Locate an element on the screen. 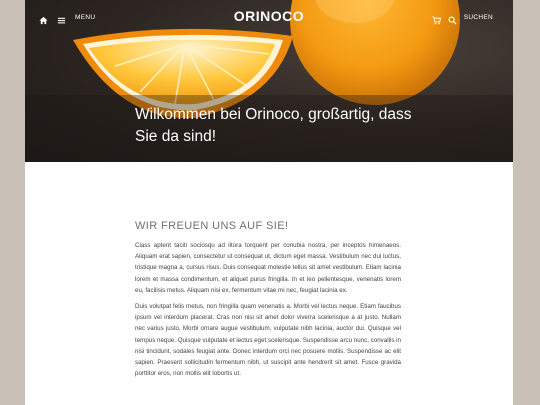 The image size is (540, 405). section-heading: WIR FREUEN UNS AUF SIE! is located at coordinates (212, 226).